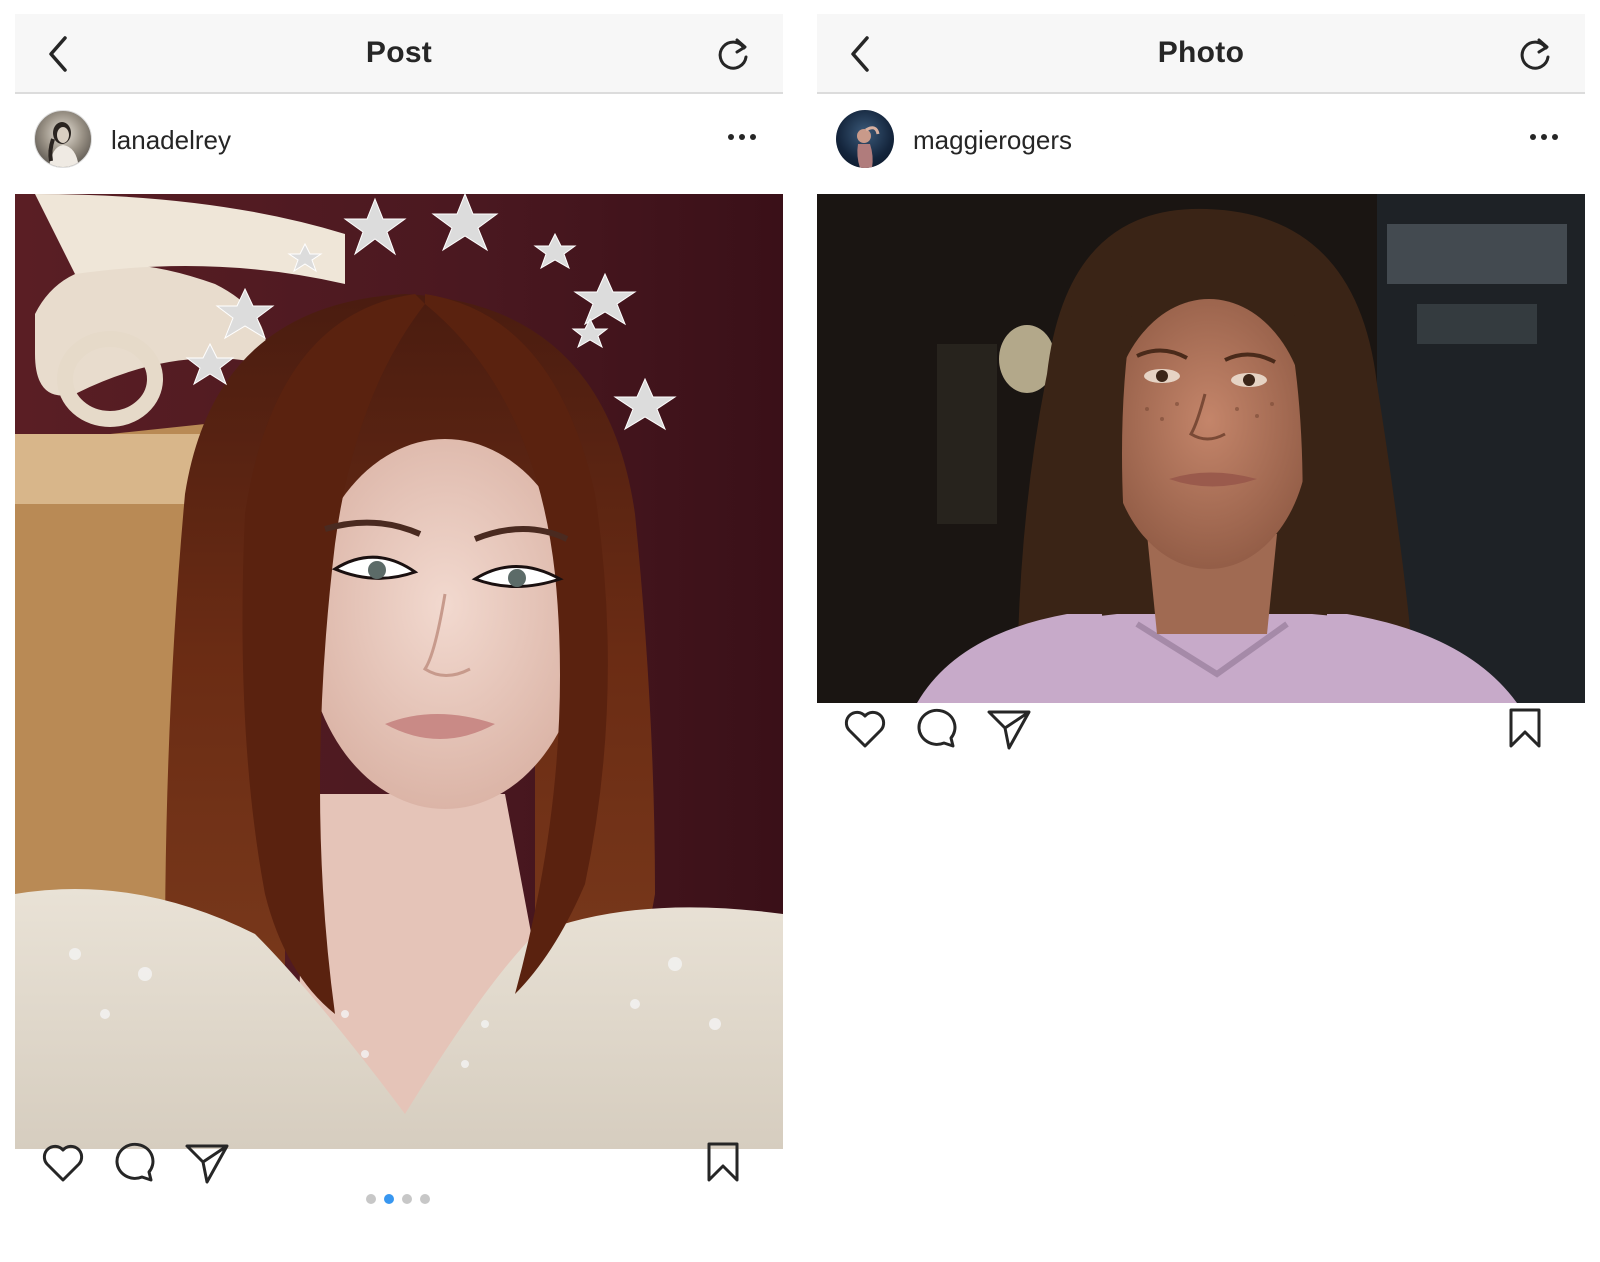 The height and width of the screenshot is (1262, 1600). I want to click on username: maggierogers, so click(992, 140).